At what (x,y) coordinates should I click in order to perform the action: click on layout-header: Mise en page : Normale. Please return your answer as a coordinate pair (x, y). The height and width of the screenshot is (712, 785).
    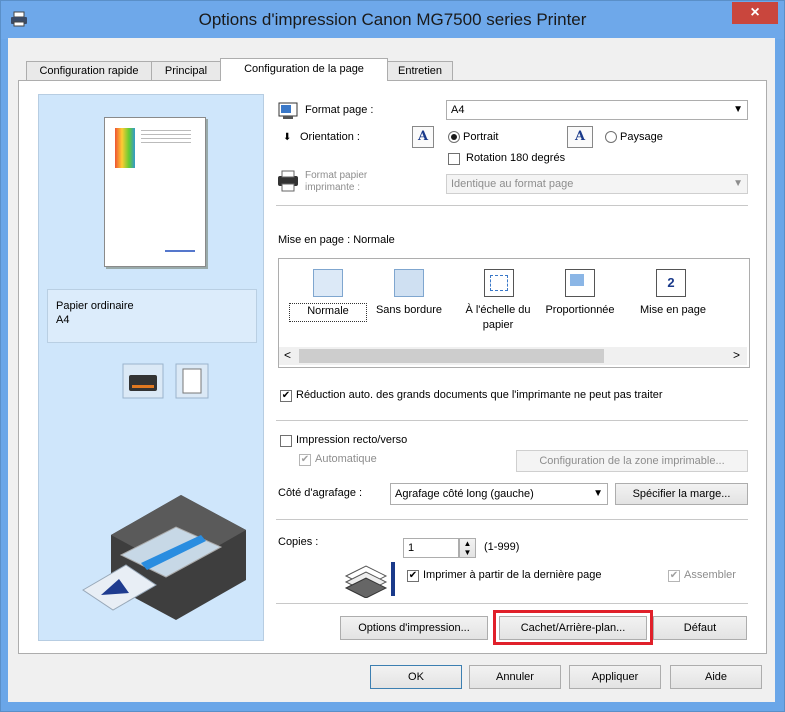
    Looking at the image, I should click on (336, 240).